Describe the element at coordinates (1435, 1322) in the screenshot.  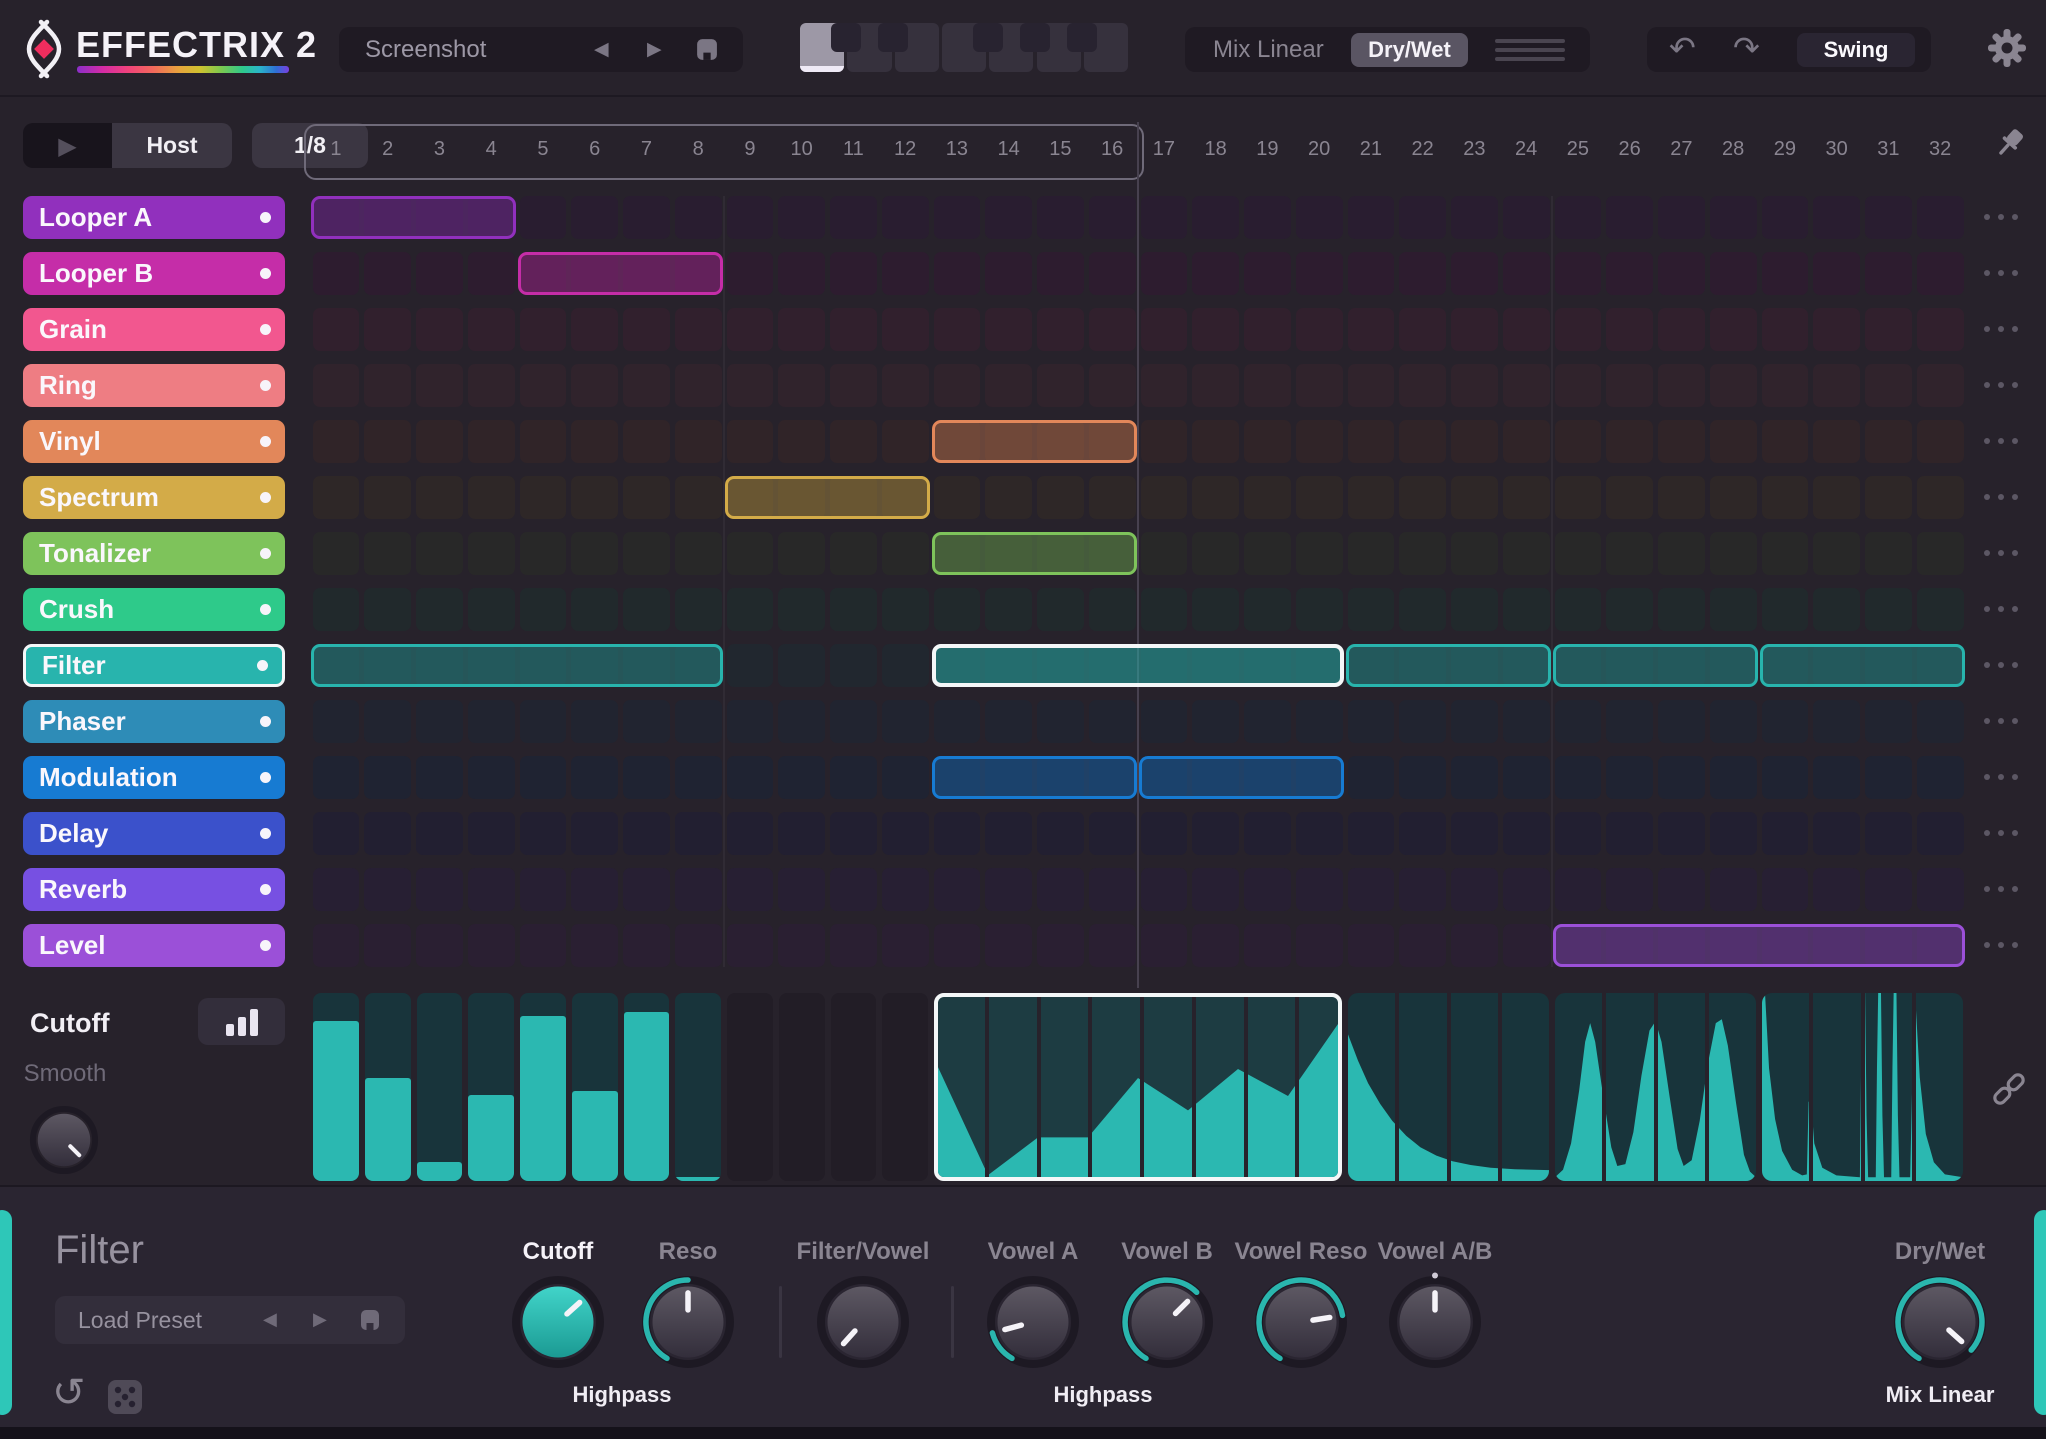
I see `knob-vowel-a-b` at that location.